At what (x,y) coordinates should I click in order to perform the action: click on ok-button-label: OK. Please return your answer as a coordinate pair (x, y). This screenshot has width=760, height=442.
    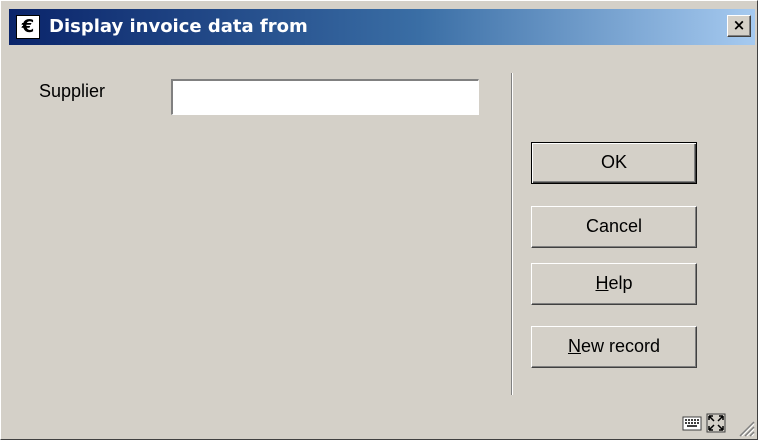
    Looking at the image, I should click on (613, 162).